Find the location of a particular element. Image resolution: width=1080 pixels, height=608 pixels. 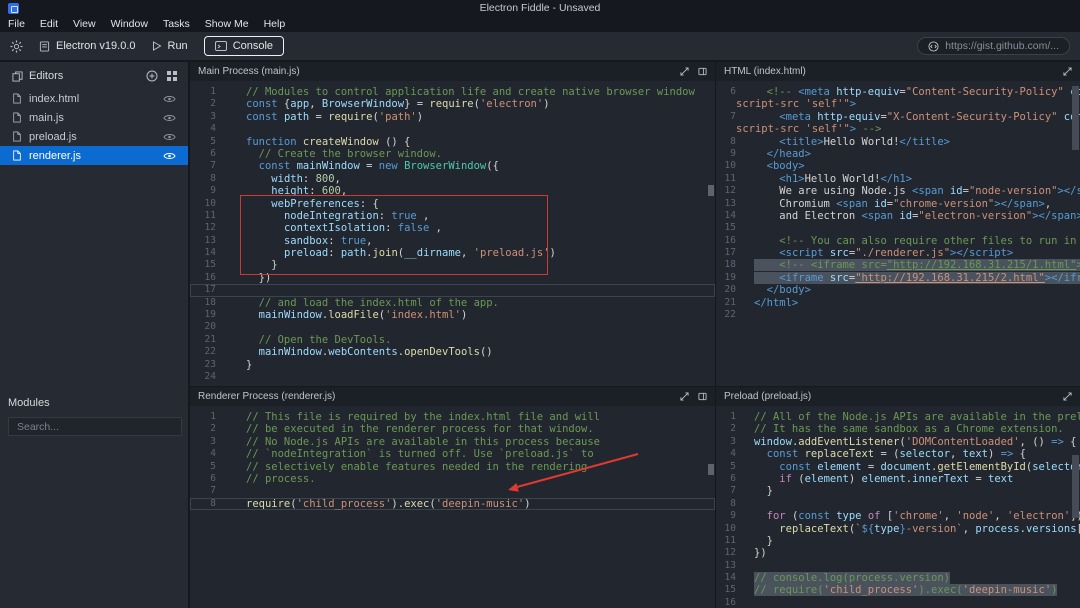

menu-bar: File Edit View Window Tasks Show Me Help is located at coordinates (540, 24).